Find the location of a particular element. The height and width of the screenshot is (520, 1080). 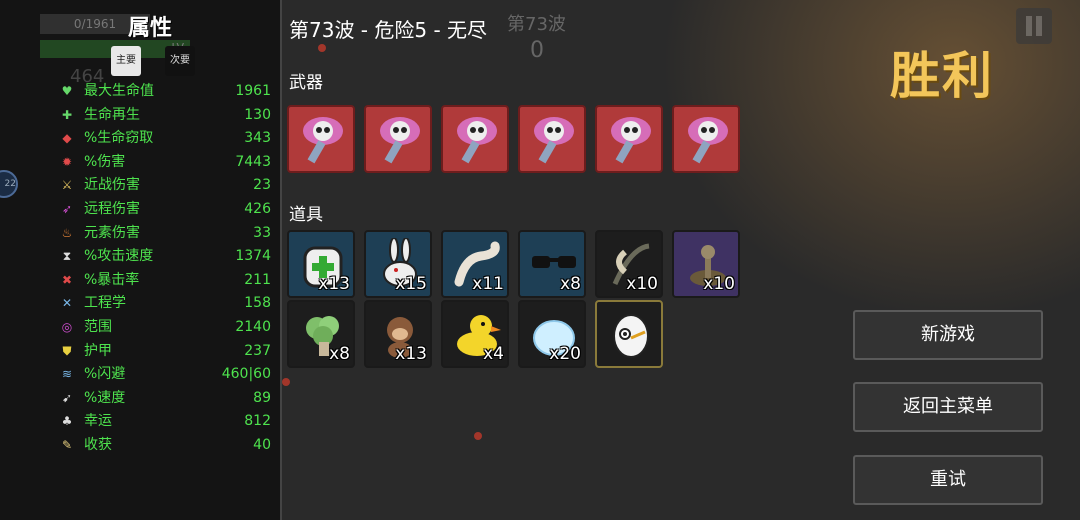

stat-name: 近战伤害 is located at coordinates (112, 185).